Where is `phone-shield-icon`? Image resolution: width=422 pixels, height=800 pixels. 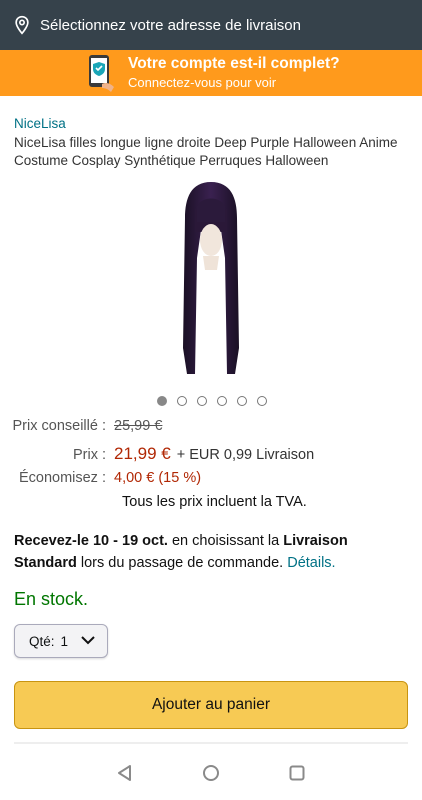
phone-shield-icon is located at coordinates (101, 73).